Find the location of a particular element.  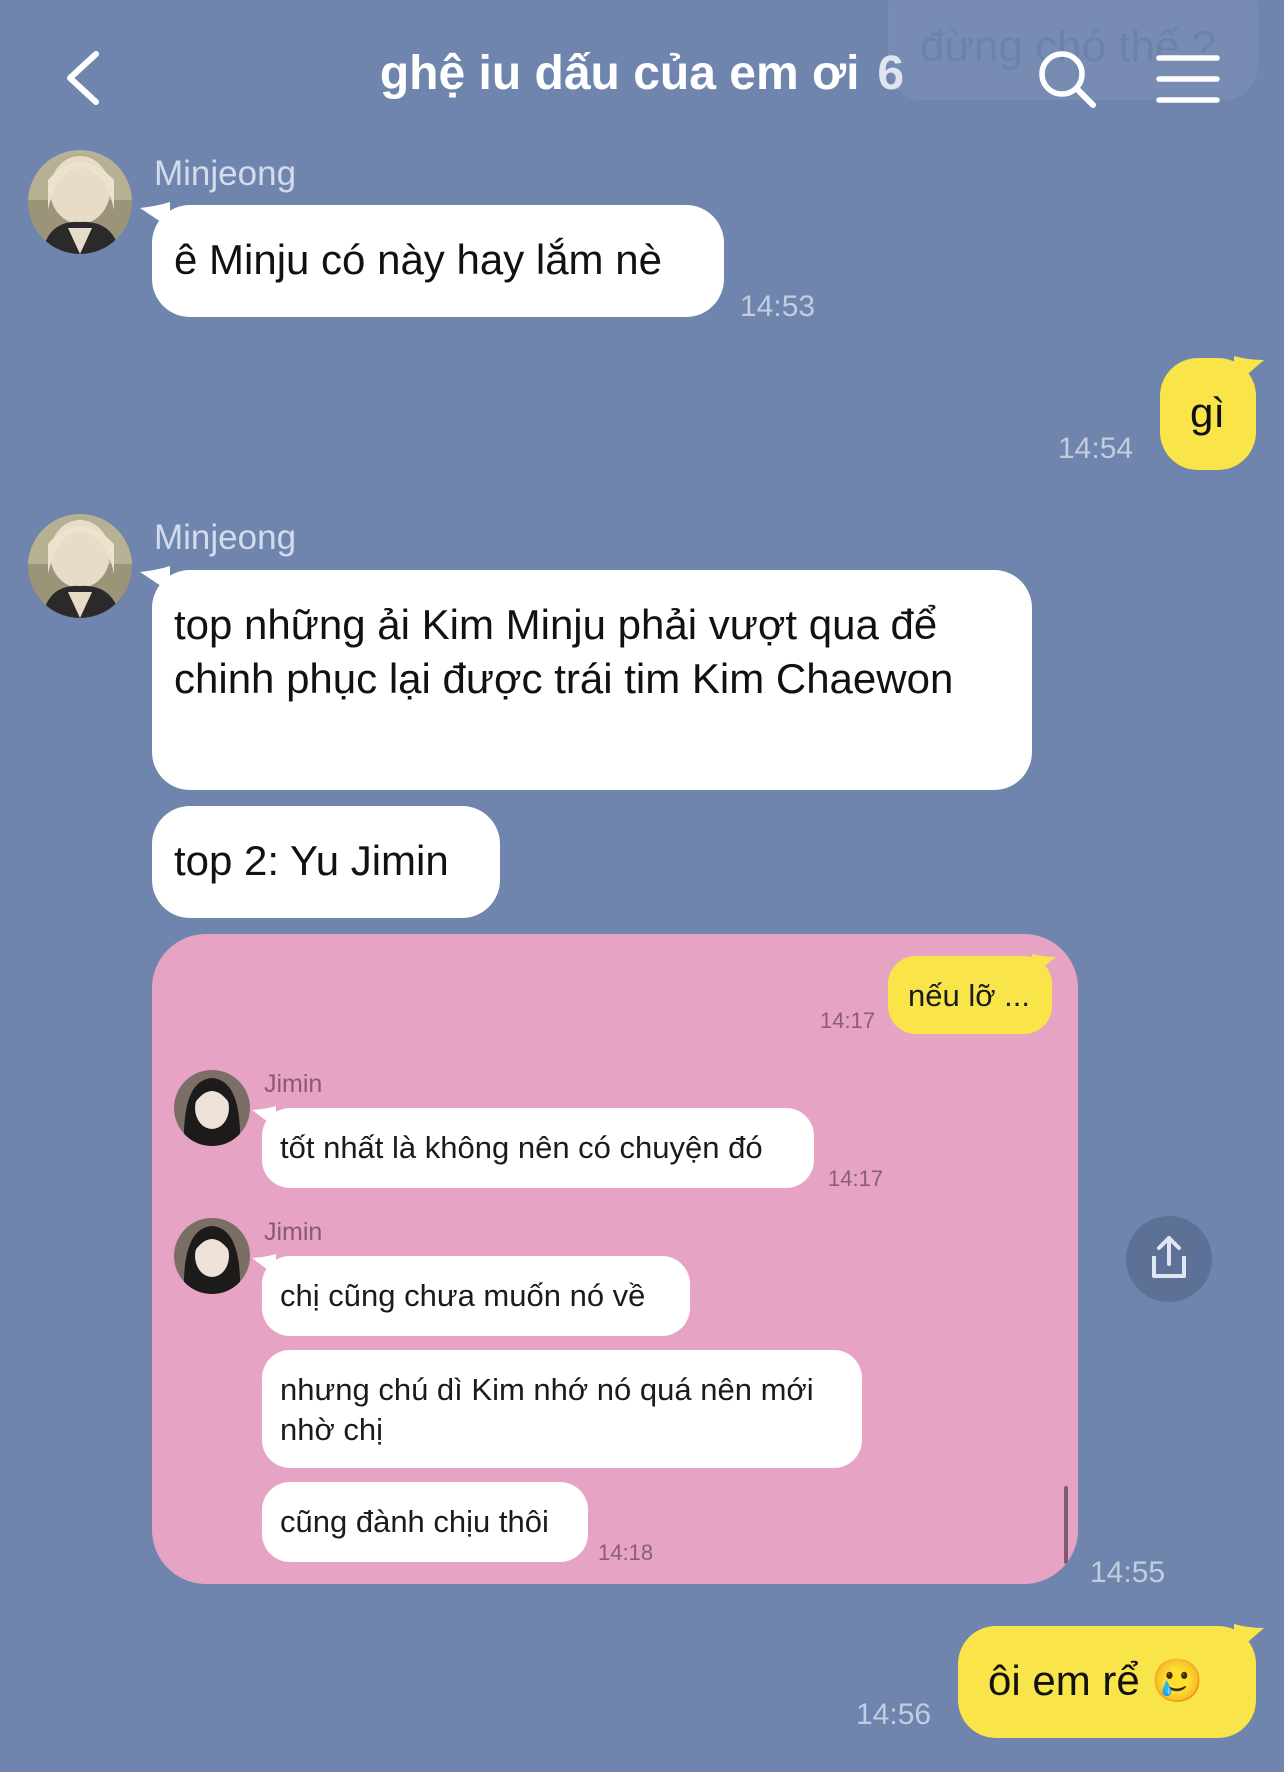

chat-title: ghệ iu dấu của em ơi is located at coordinates (619, 73).